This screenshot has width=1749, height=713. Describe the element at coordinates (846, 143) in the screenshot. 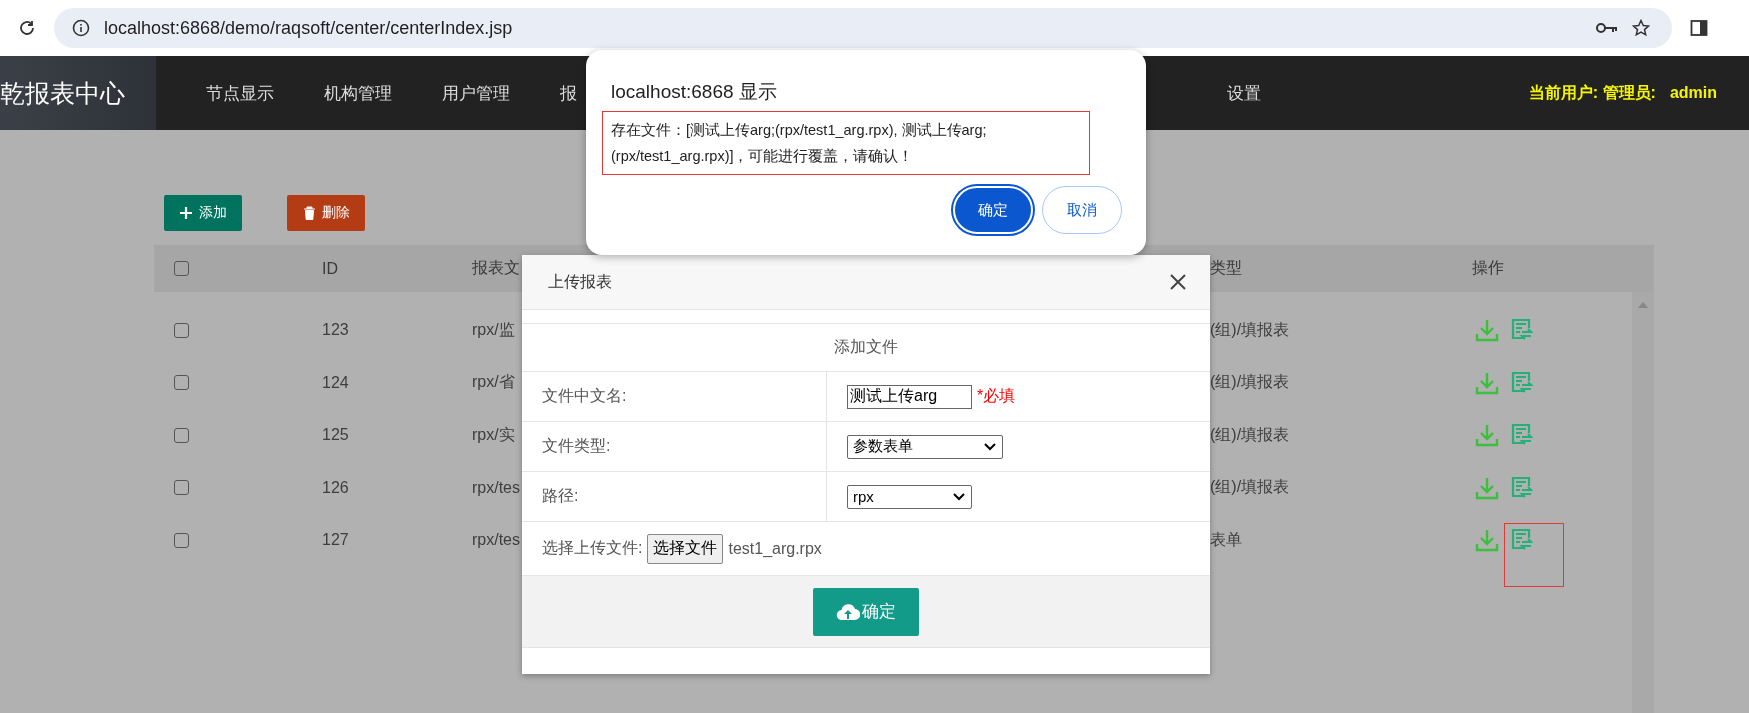

I see `alert-message: 存在文件：[测试上传arg;(rpx/test1_arg.rpx), 测试上传arg;(rpx/test1_arg.rpx)]，可能进行覆盖，请确认！` at that location.